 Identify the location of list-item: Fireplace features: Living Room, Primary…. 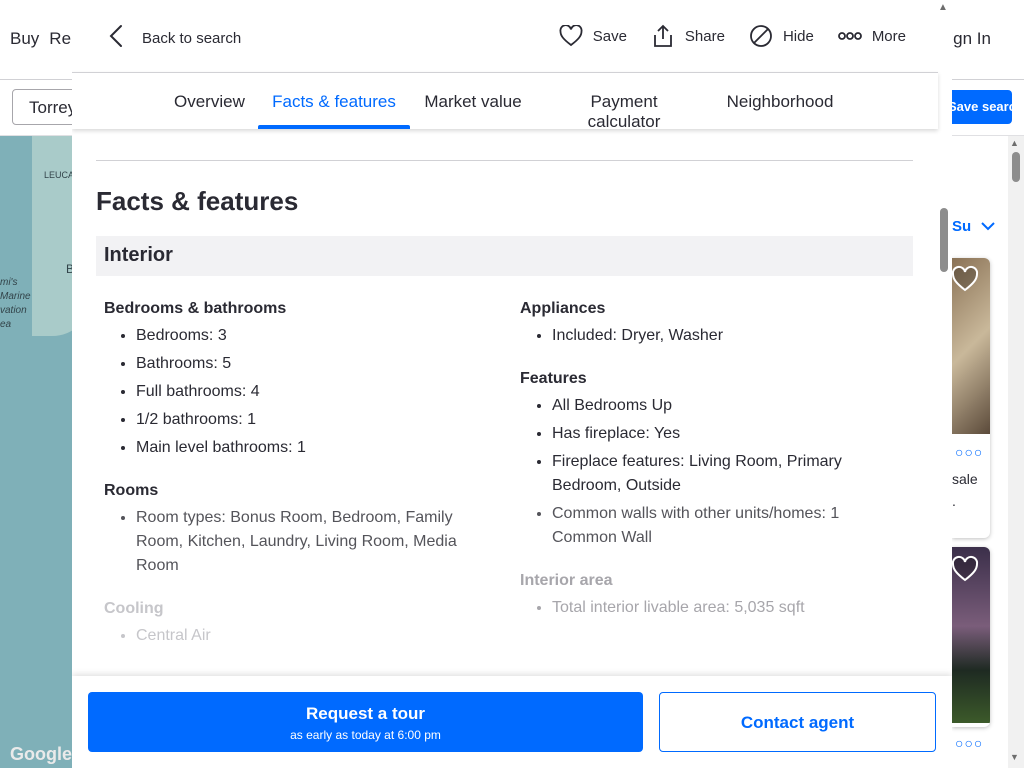
(726, 474).